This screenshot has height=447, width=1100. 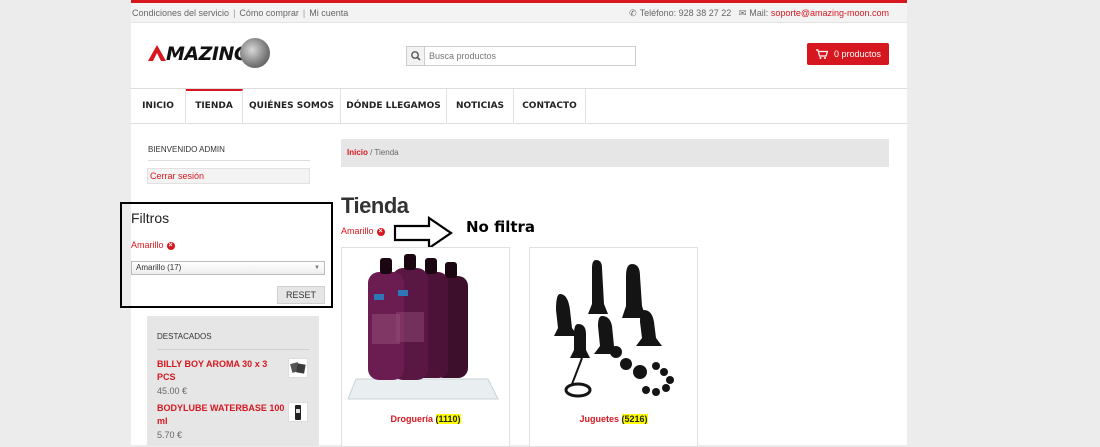 What do you see at coordinates (222, 371) in the screenshot?
I see `featured-item-name: BILLY BOY AROMA 30 x 3 PCS` at bounding box center [222, 371].